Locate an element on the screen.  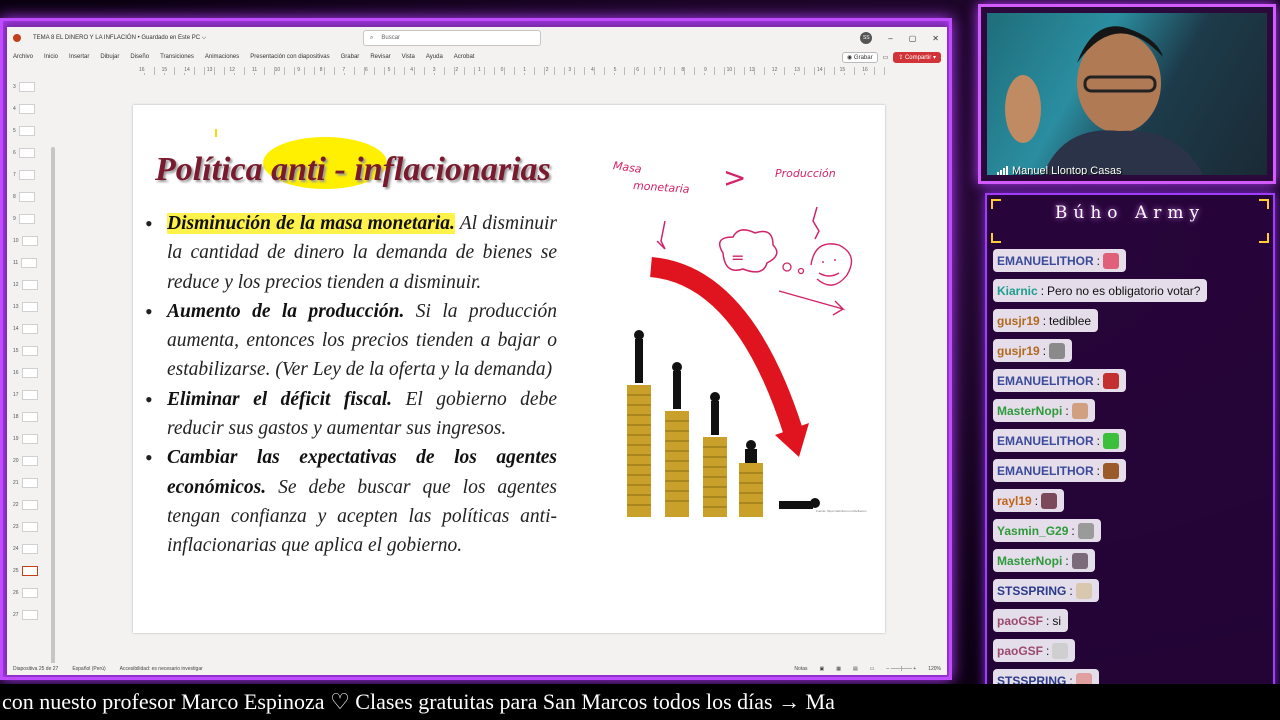
zoom-slider: – ——|—— + is located at coordinates (901, 669).